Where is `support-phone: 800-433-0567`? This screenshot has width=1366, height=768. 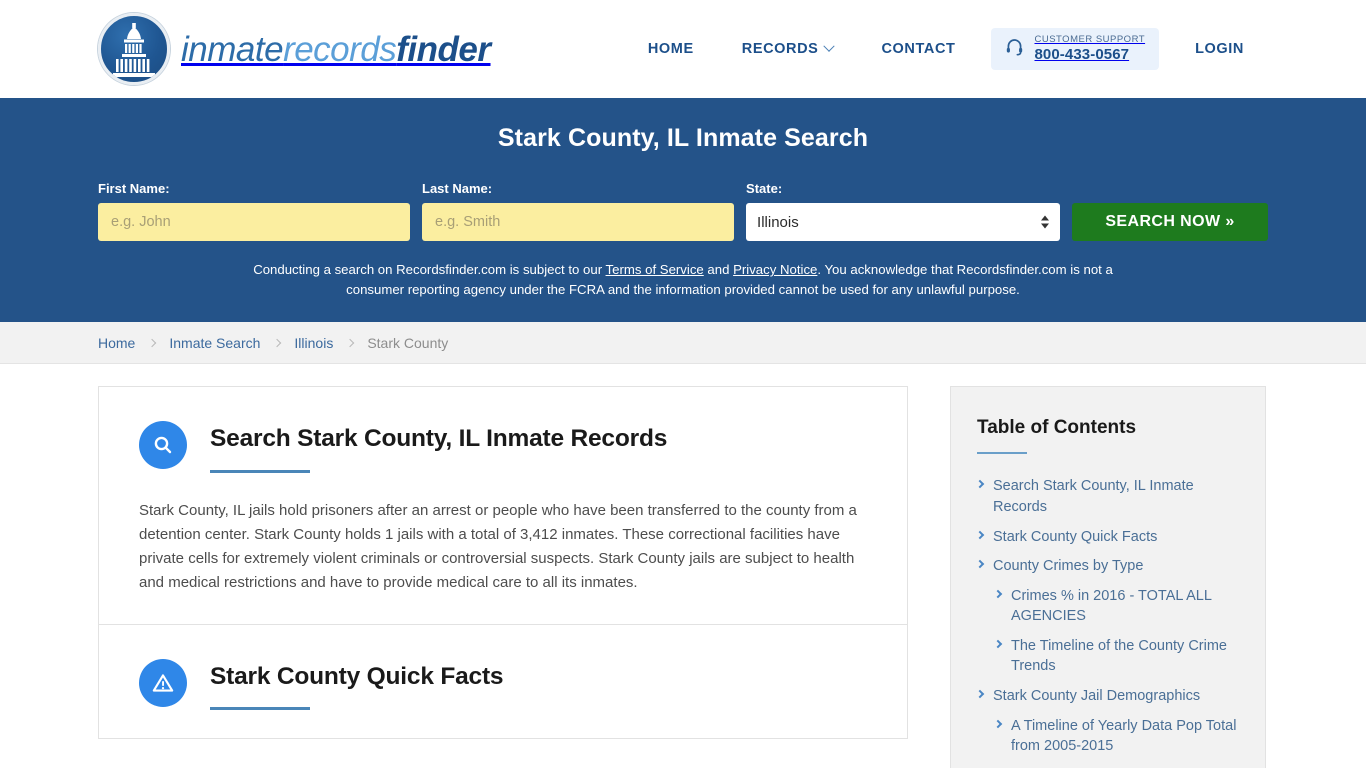 support-phone: 800-433-0567 is located at coordinates (1082, 54).